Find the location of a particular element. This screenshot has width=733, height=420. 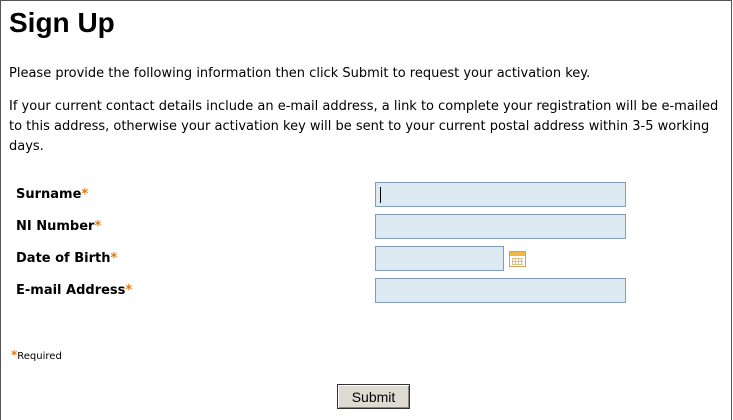

text-cursor is located at coordinates (380, 195).